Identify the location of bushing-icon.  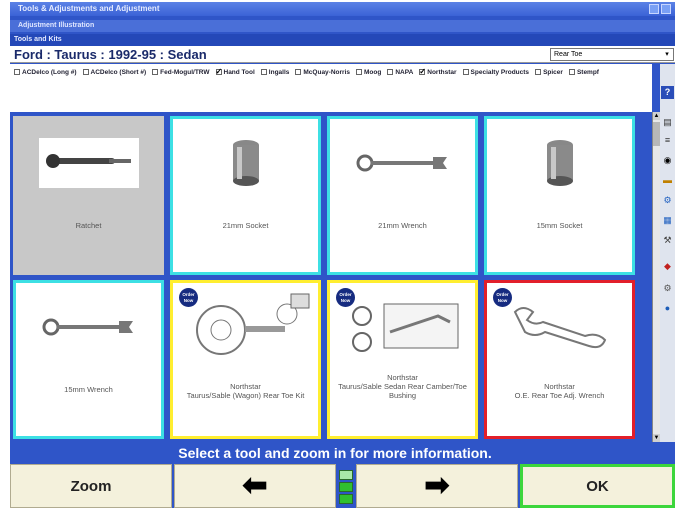
(402, 327).